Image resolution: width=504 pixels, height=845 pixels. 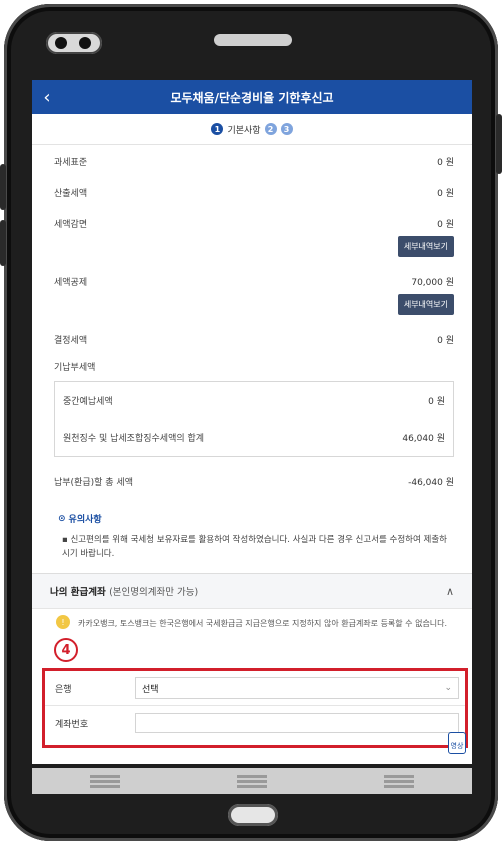 What do you see at coordinates (252, 160) in the screenshot?
I see `row-tax-base: 과세표준 0 원` at bounding box center [252, 160].